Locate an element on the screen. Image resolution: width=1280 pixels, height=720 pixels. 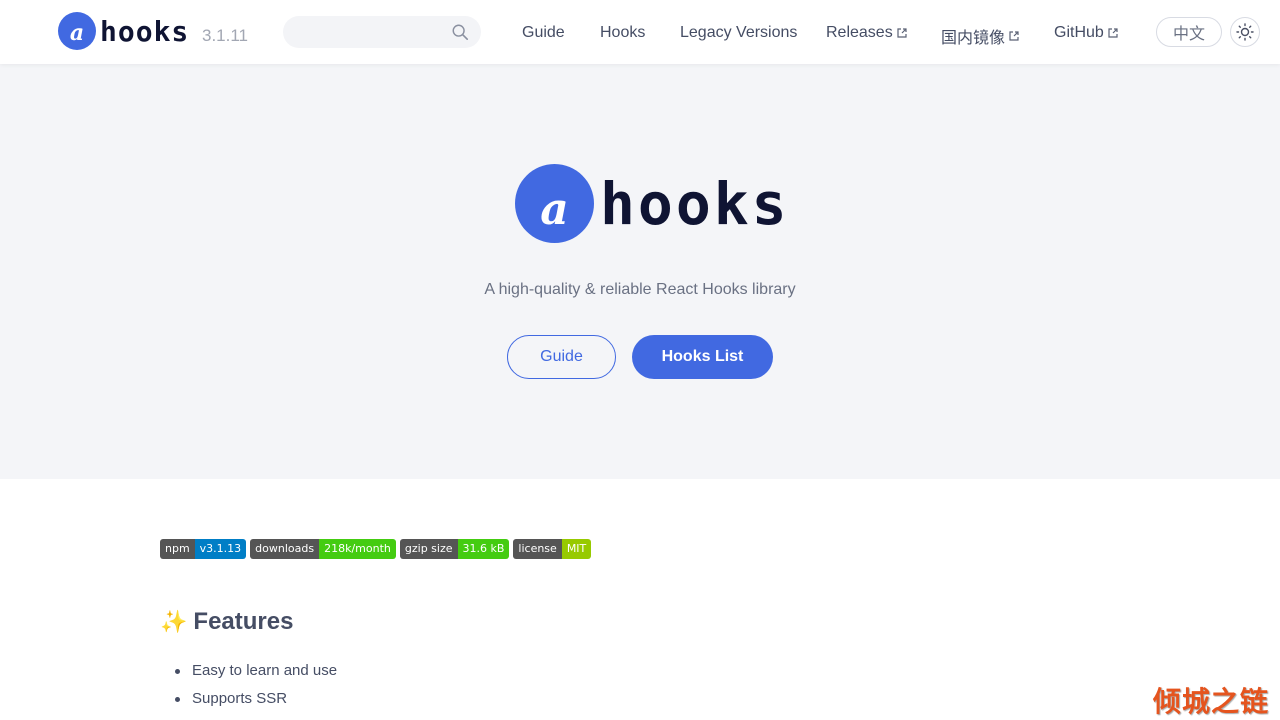
sparkles-icon: ✨ is located at coordinates (174, 621).